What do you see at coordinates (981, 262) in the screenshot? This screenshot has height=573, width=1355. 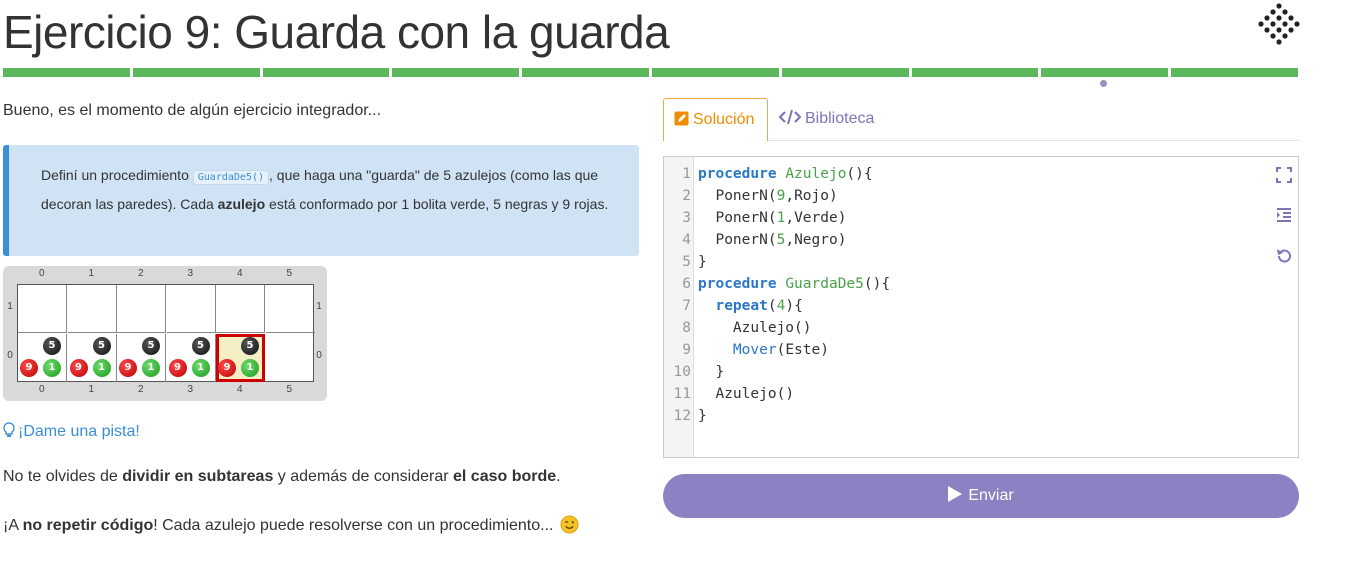 I see `code-line: 5}` at bounding box center [981, 262].